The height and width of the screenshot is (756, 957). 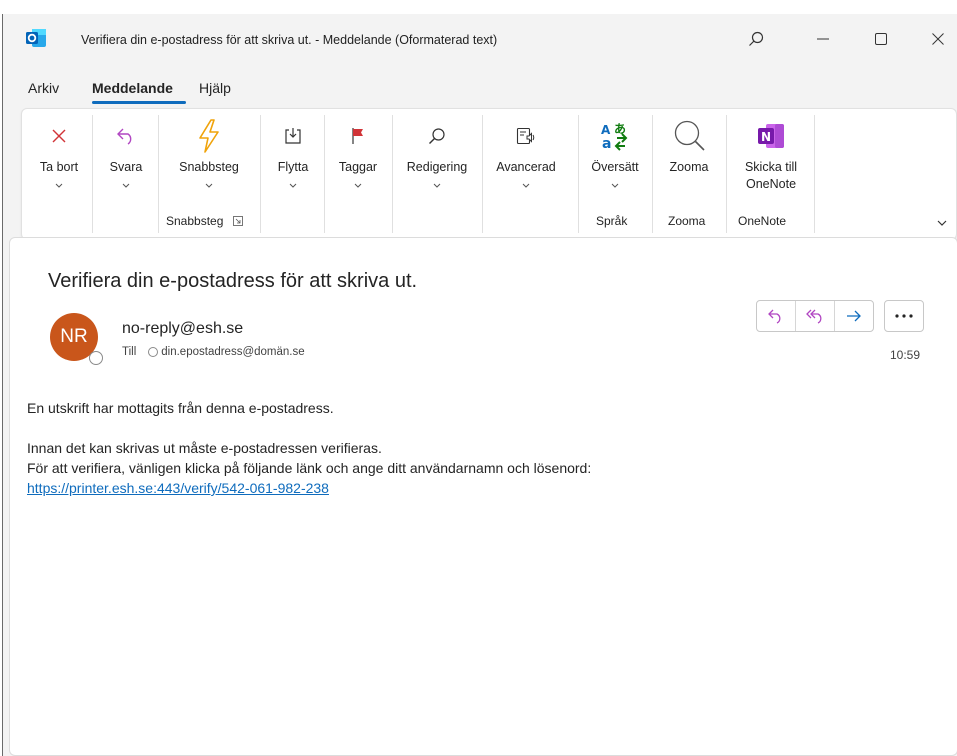 I want to click on tags-button: Taggar, so click(x=358, y=160).